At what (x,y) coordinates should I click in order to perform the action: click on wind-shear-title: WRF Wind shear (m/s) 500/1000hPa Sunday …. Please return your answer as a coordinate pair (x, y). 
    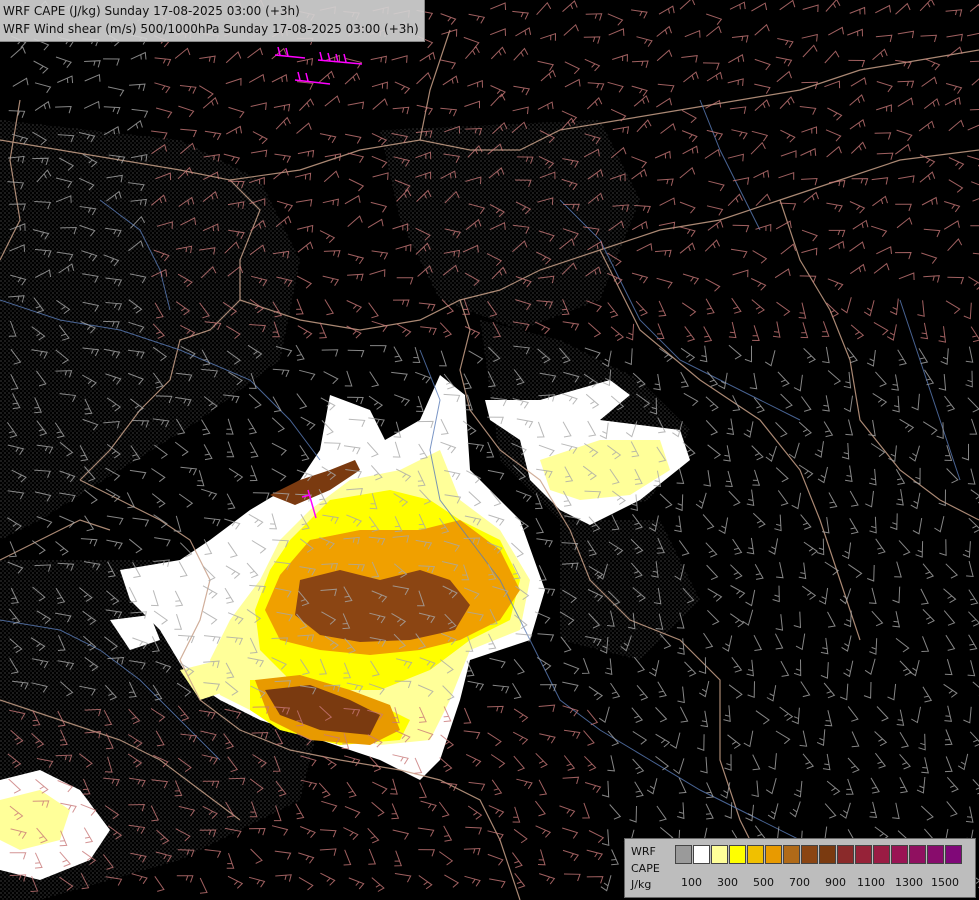
    Looking at the image, I should click on (211, 29).